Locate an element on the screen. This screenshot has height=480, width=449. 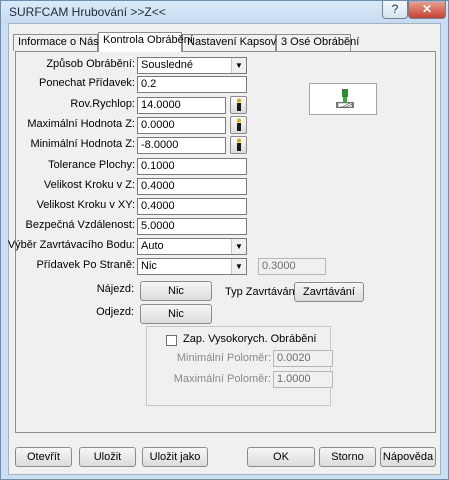
pridavek-extra-input: 0.3000 is located at coordinates (292, 266).